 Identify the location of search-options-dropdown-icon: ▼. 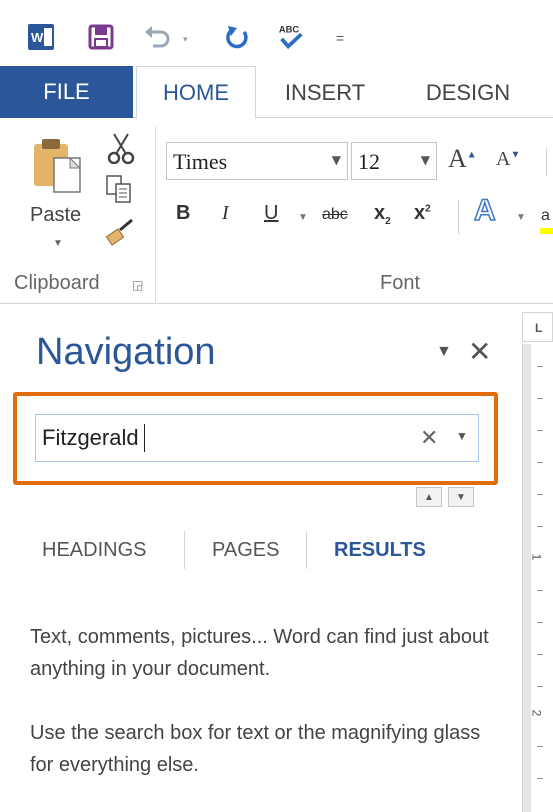
(462, 436).